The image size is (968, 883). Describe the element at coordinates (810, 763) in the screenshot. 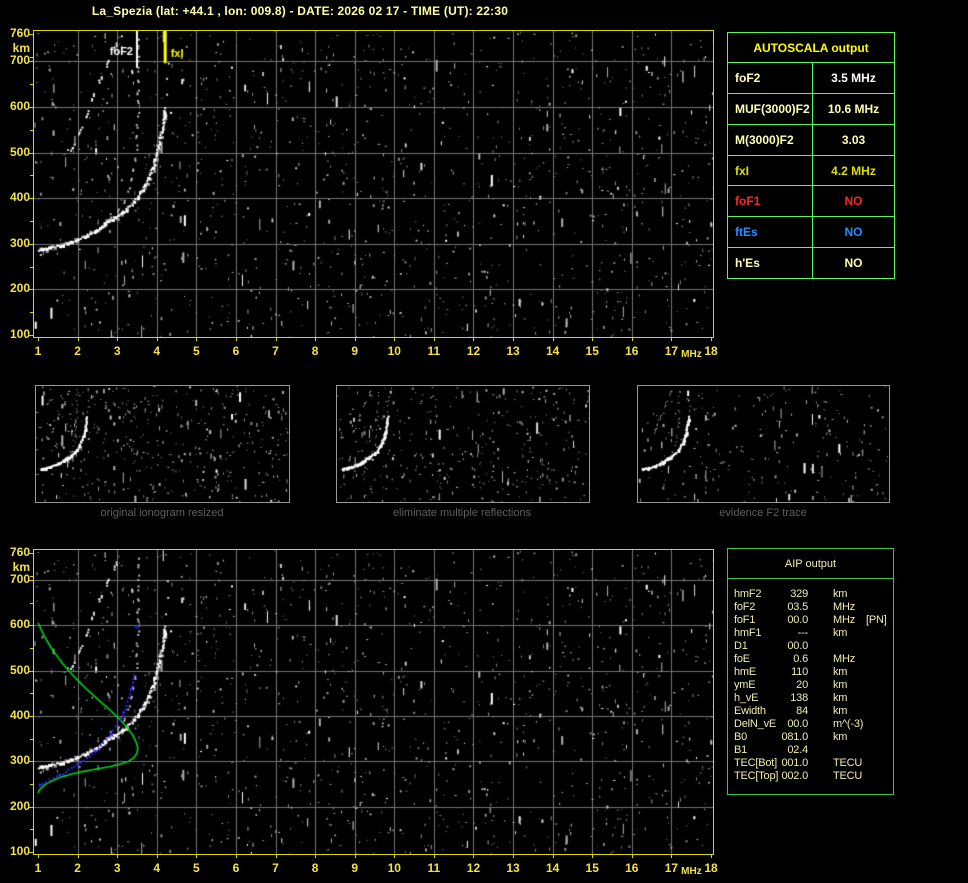

I see `aip-row-tec-bot-: TEC[Bot] 001.0 TECU` at that location.